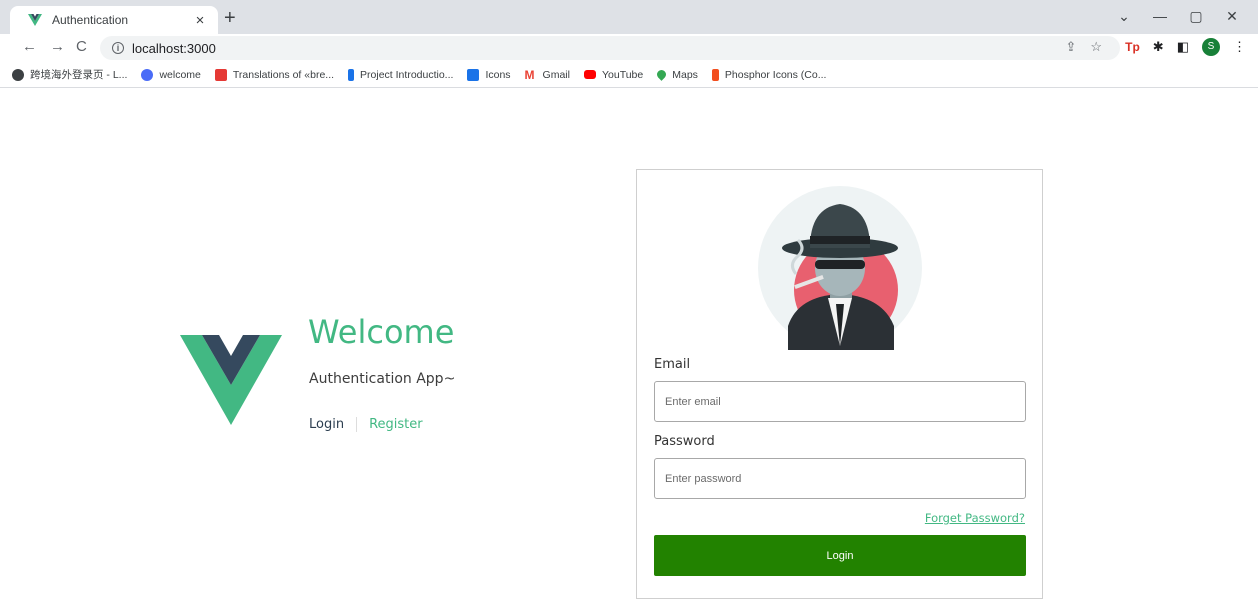  Describe the element at coordinates (975, 518) in the screenshot. I see `forget-password-link: Forget Password?` at that location.